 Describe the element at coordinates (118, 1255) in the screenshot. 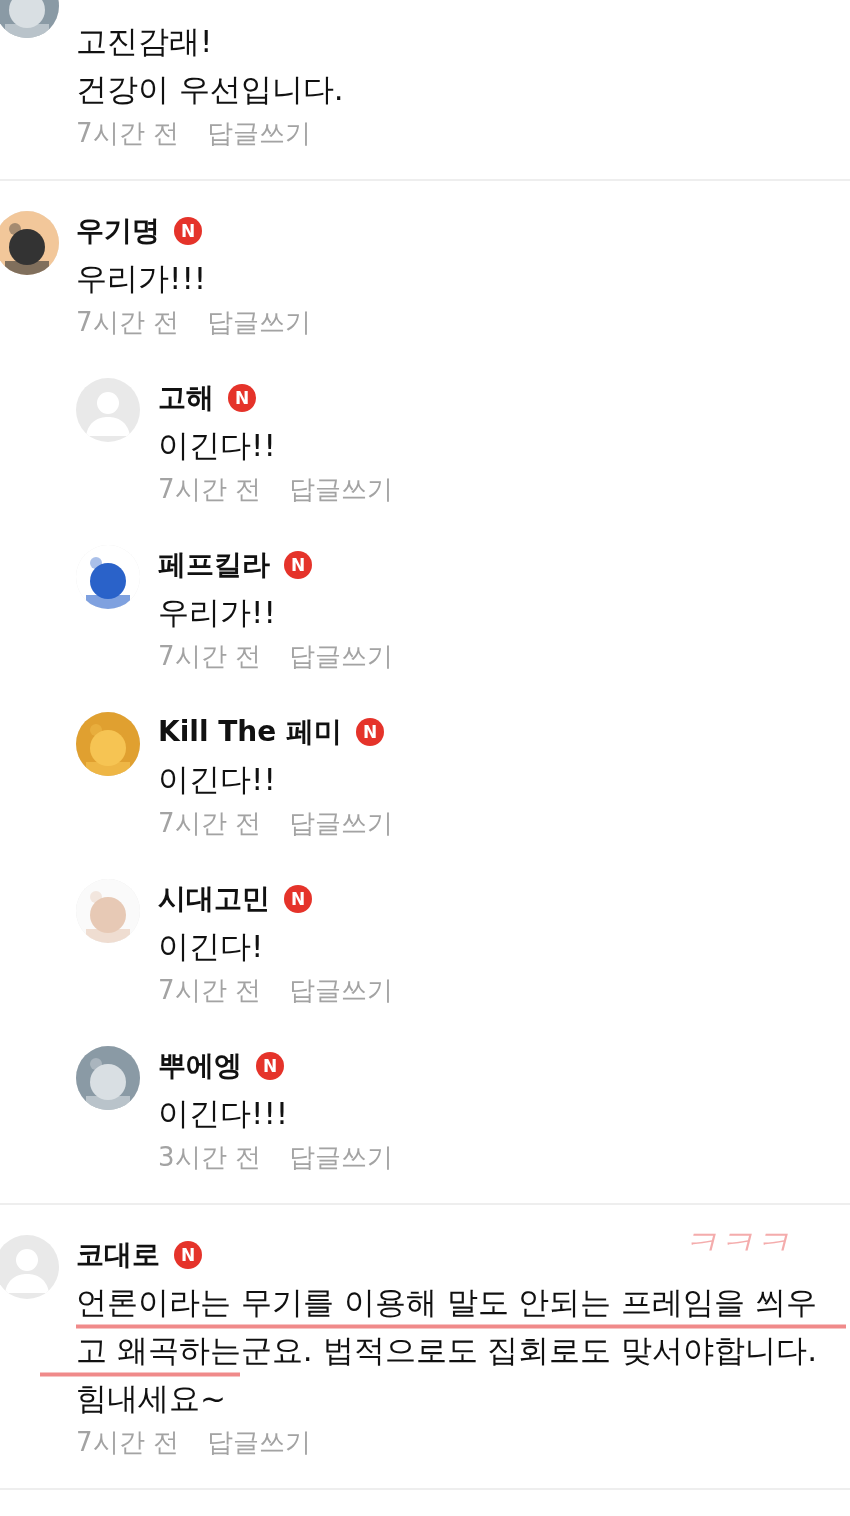

I see `user-name: 코대로` at that location.